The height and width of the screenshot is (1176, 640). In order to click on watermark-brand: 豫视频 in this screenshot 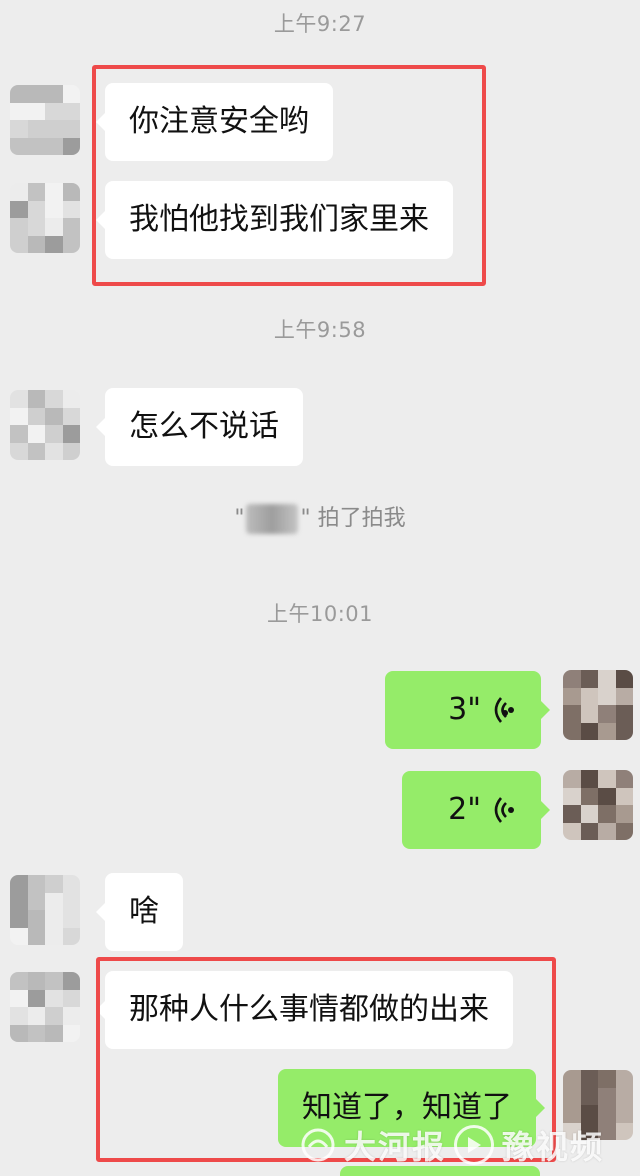, I will do `click(553, 1147)`.